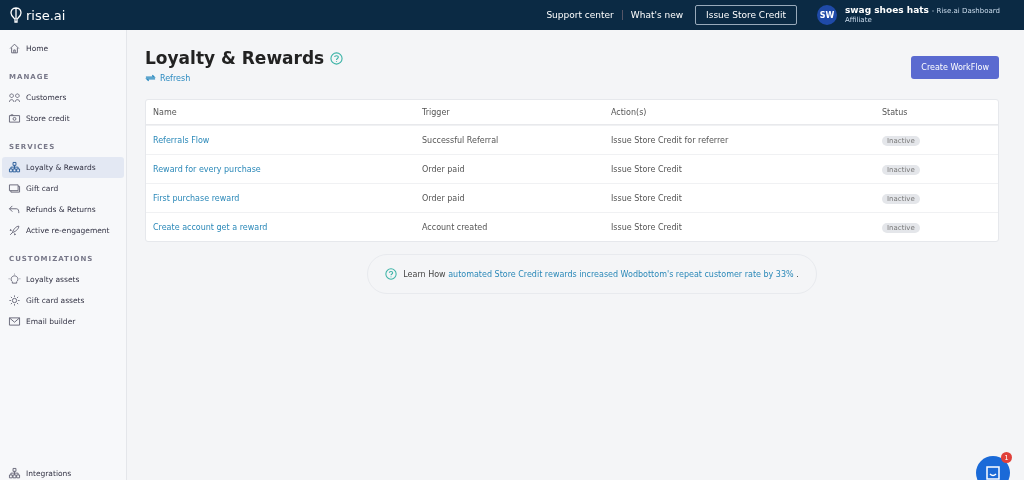 This screenshot has width=1024, height=480. Describe the element at coordinates (993, 473) in the screenshot. I see `chat-icon` at that location.